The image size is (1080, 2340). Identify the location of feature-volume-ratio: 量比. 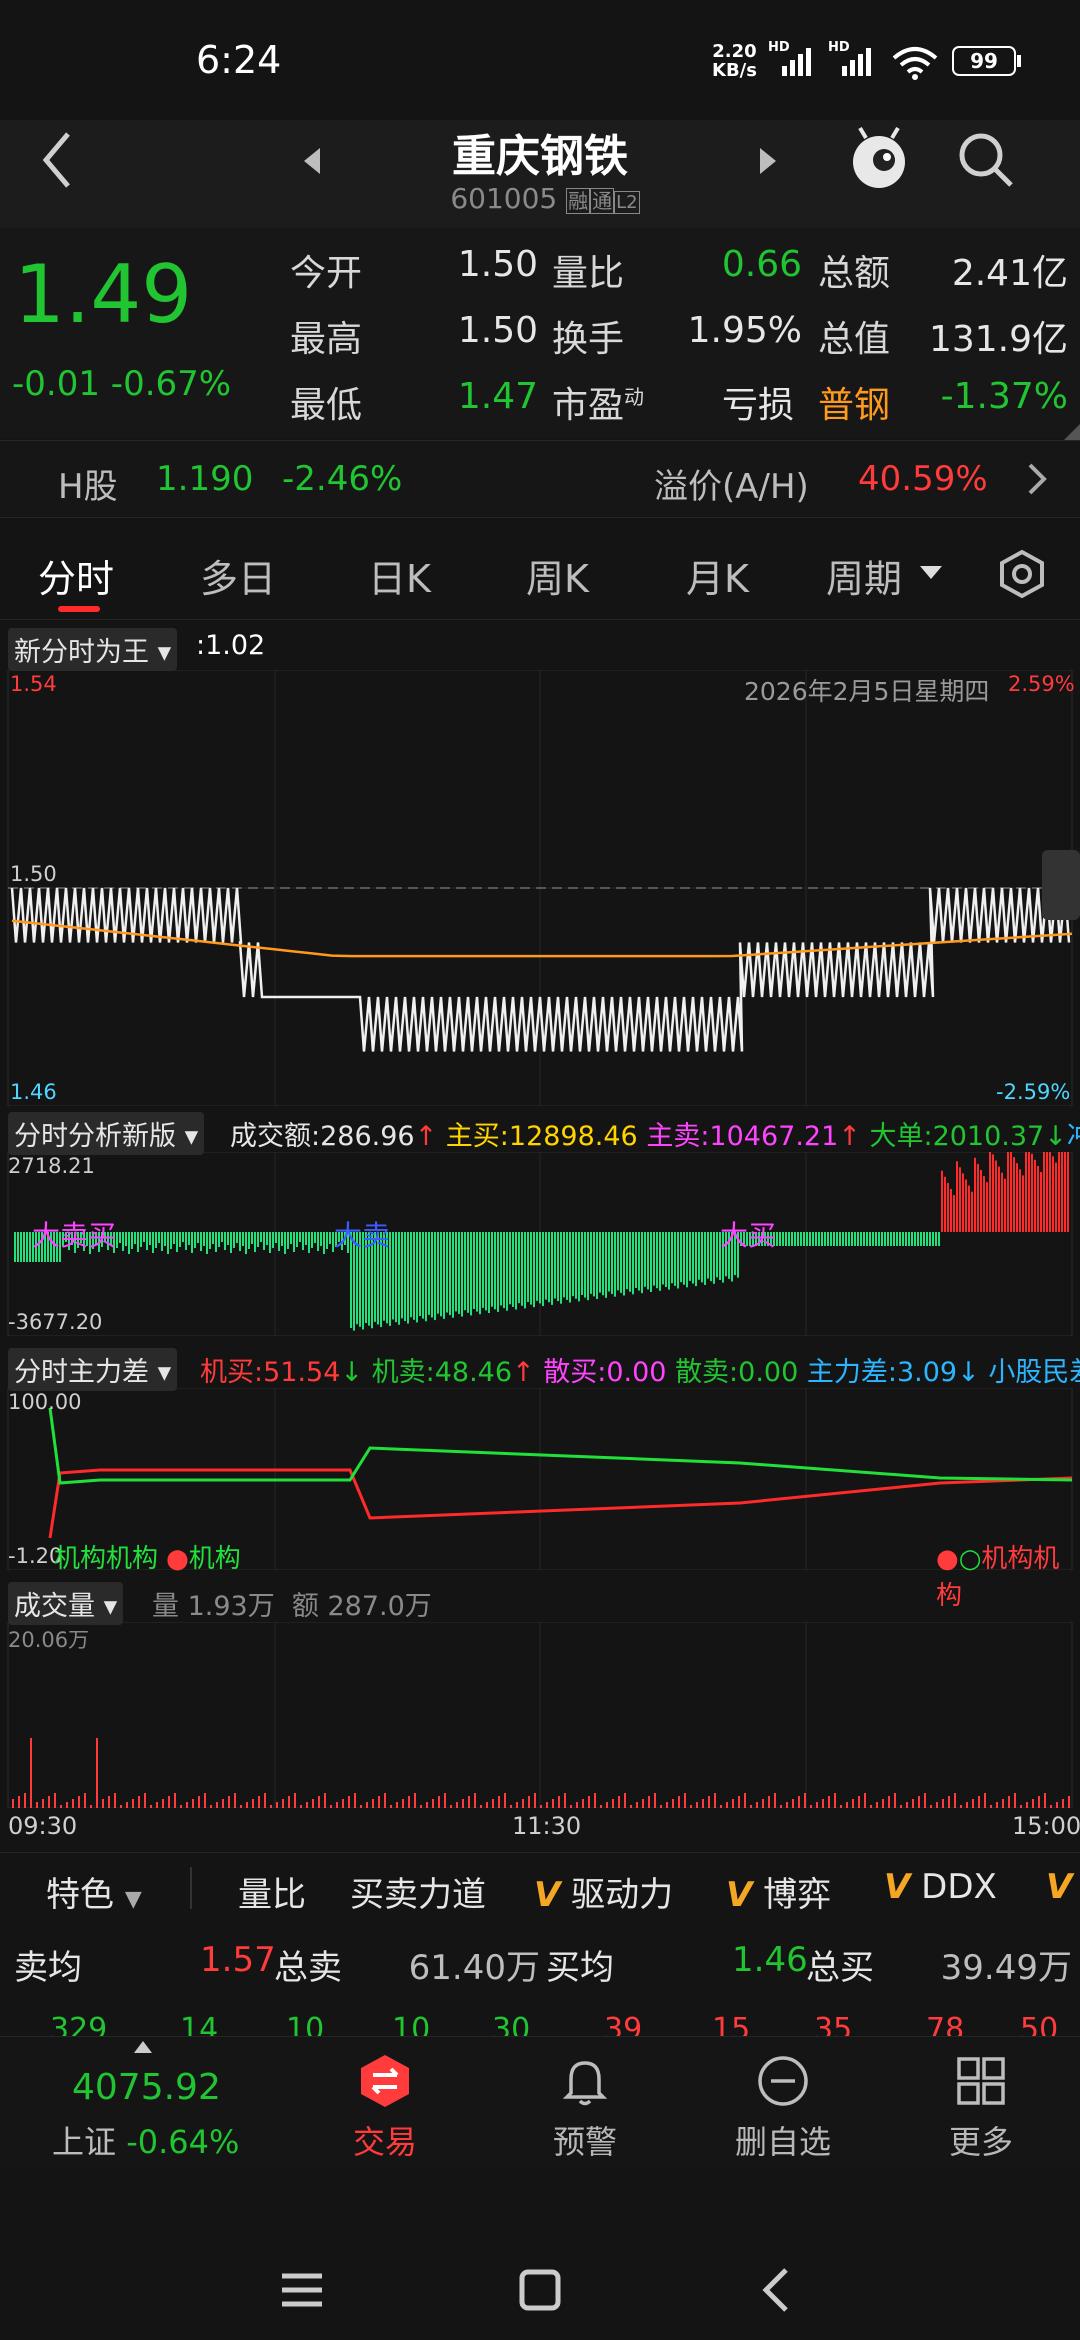
(272, 1891).